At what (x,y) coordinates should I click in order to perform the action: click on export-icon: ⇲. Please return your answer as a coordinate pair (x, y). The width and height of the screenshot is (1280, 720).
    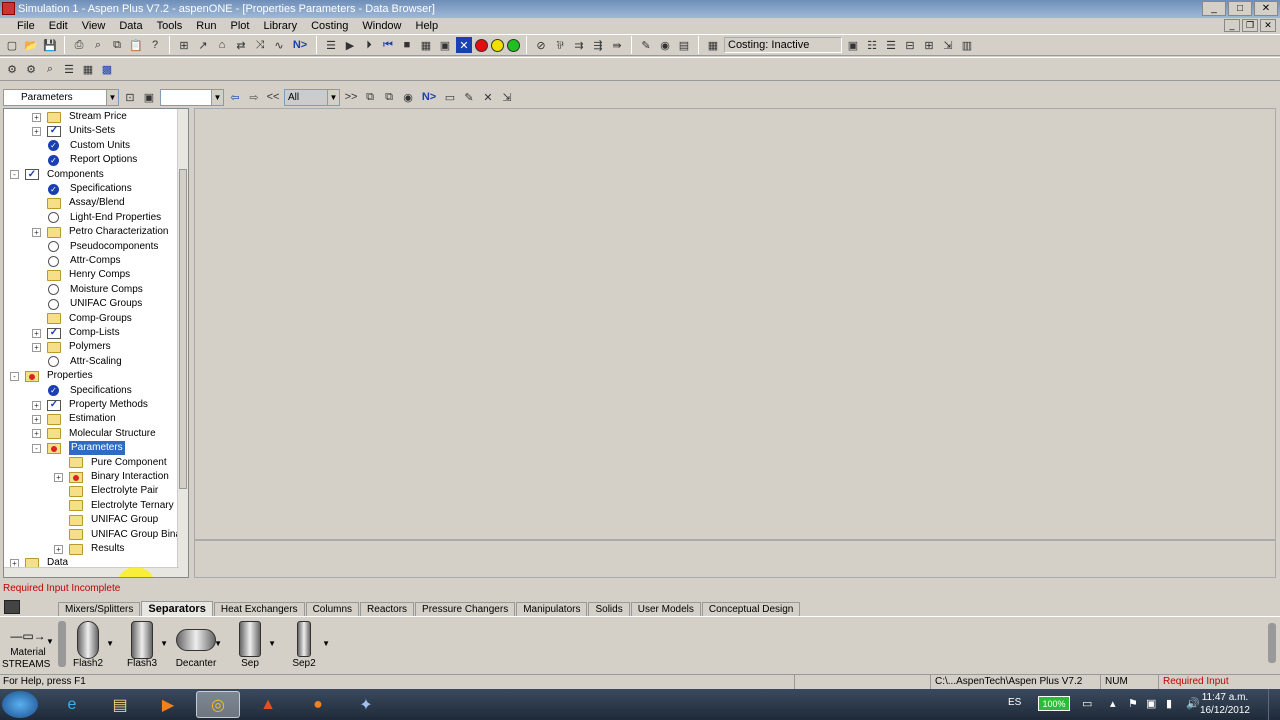
    Looking at the image, I should click on (948, 45).